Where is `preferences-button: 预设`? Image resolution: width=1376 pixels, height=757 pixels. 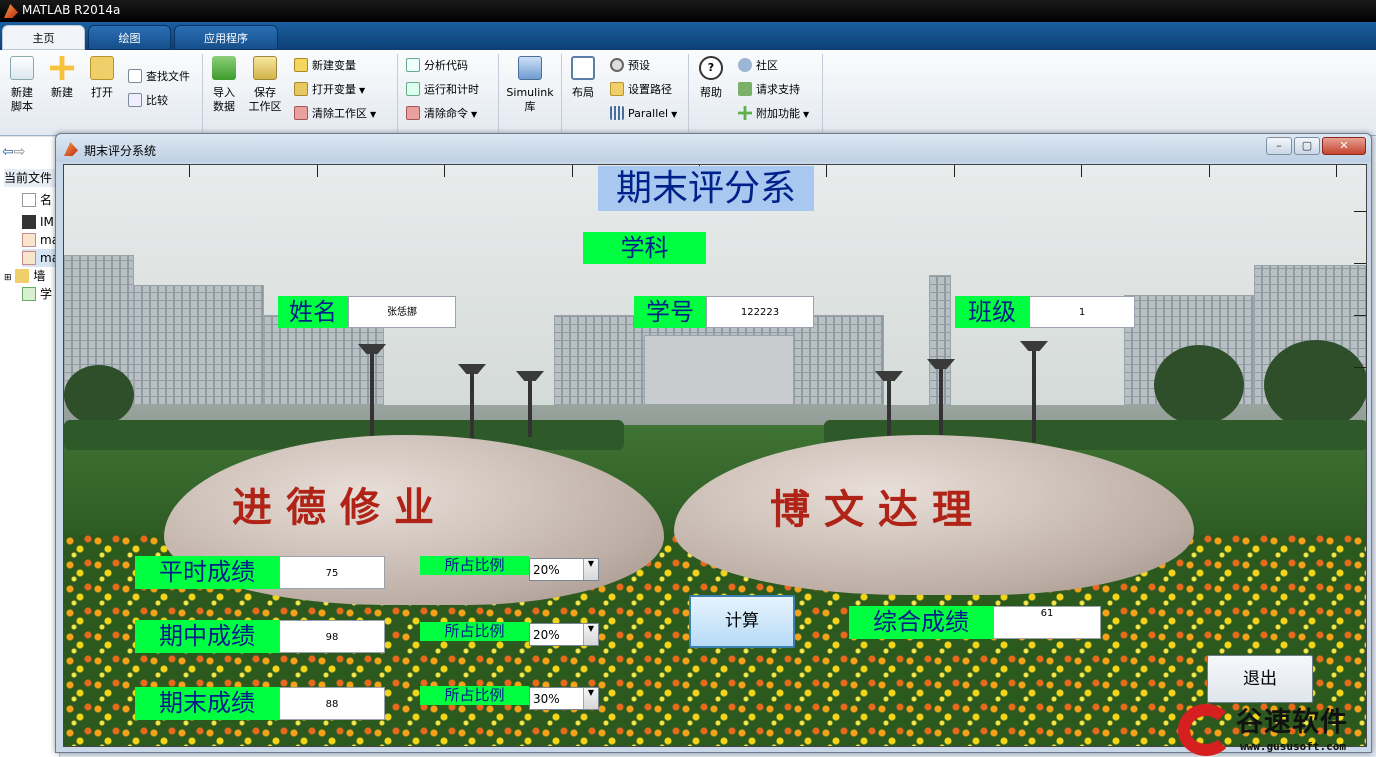 preferences-button: 预设 is located at coordinates (630, 66).